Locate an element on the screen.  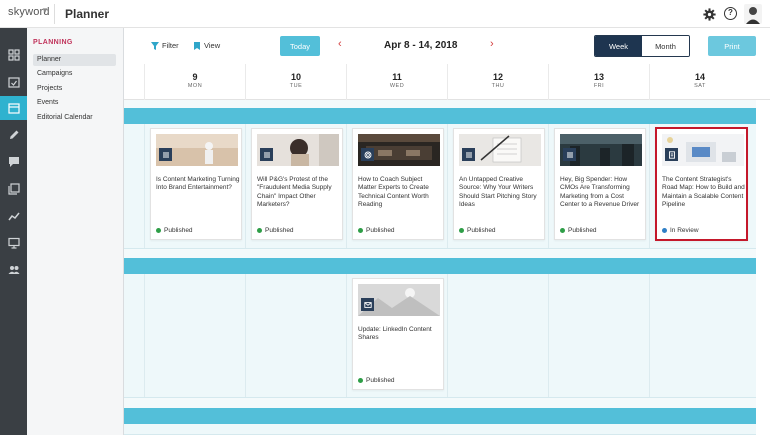
scrollbar-track is located at coordinates (763, 267).